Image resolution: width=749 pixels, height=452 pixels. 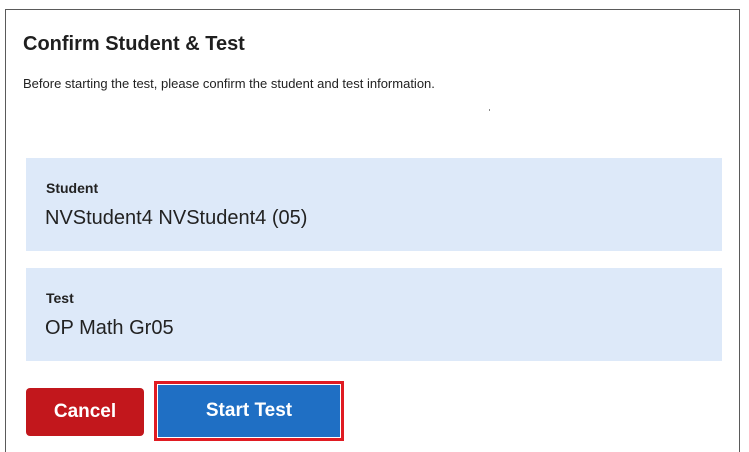 I want to click on test-label: Test, so click(x=60, y=298).